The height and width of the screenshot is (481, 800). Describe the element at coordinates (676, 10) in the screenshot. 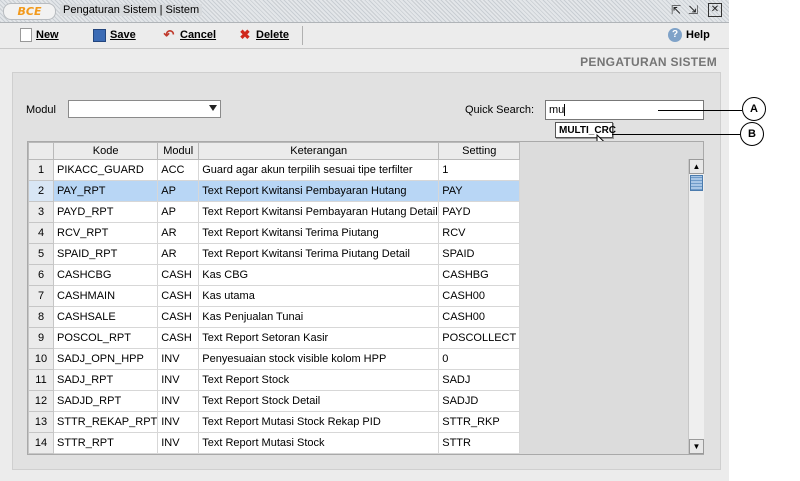

I see `restore-icon: ⇱` at that location.